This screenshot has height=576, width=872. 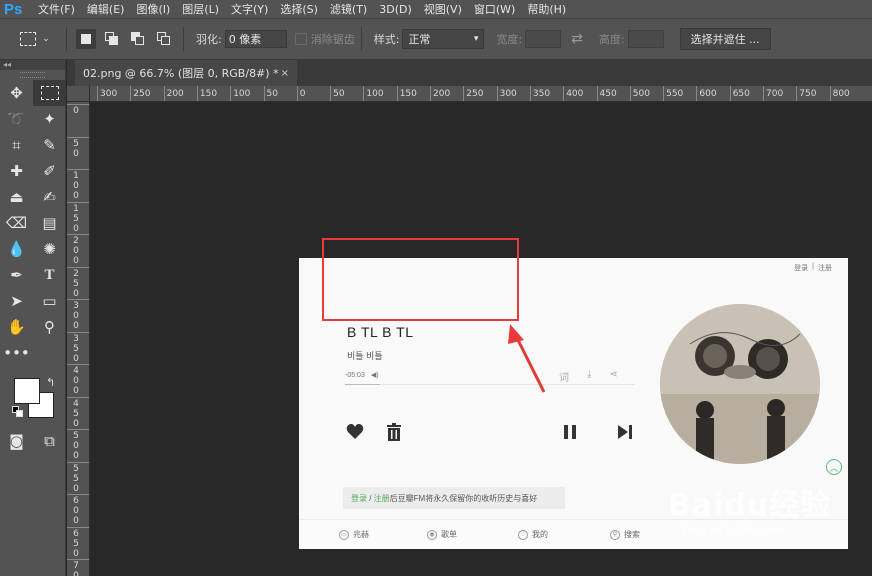 What do you see at coordinates (76, 283) in the screenshot?
I see `ruler-label: 250` at bounding box center [76, 283].